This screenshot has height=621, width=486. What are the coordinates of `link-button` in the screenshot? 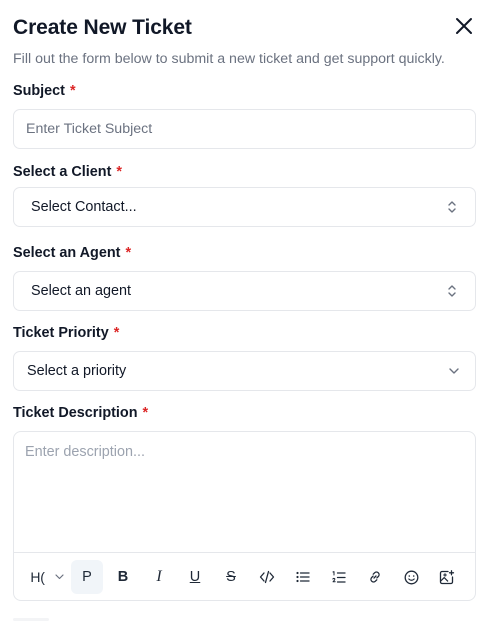 It's located at (375, 577).